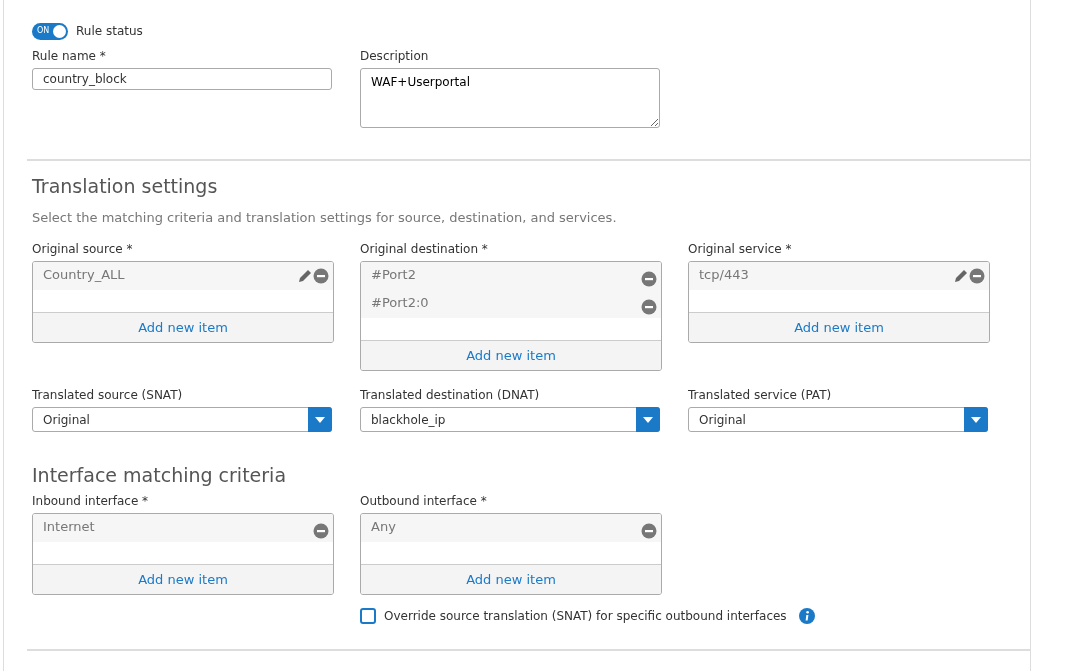 The image size is (1074, 671). I want to click on field-label: Translated destination (DNAT), so click(450, 395).